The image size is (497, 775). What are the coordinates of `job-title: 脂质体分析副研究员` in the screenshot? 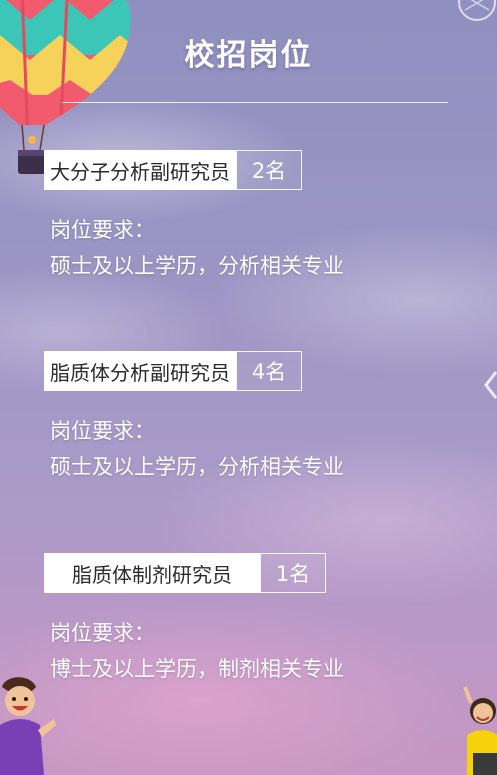 It's located at (140, 371).